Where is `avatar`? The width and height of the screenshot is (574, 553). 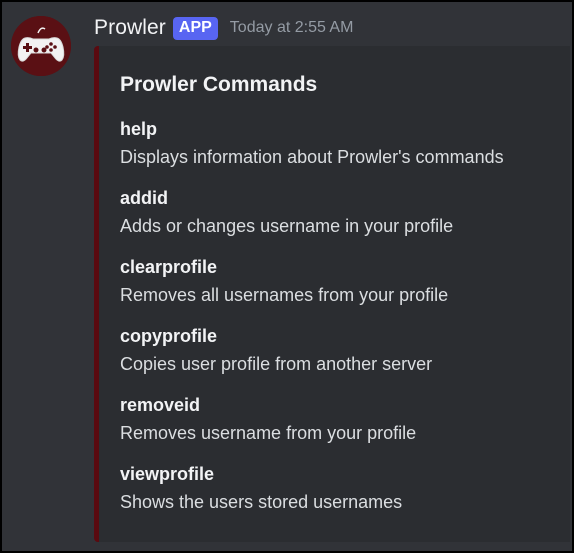 avatar is located at coordinates (41, 46).